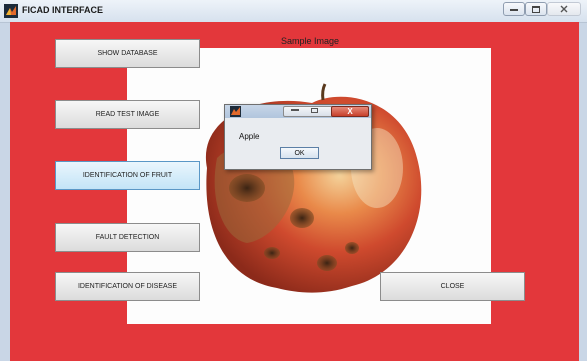 The height and width of the screenshot is (361, 587). I want to click on title-bar: FICAD INTERFACE, so click(293, 11).